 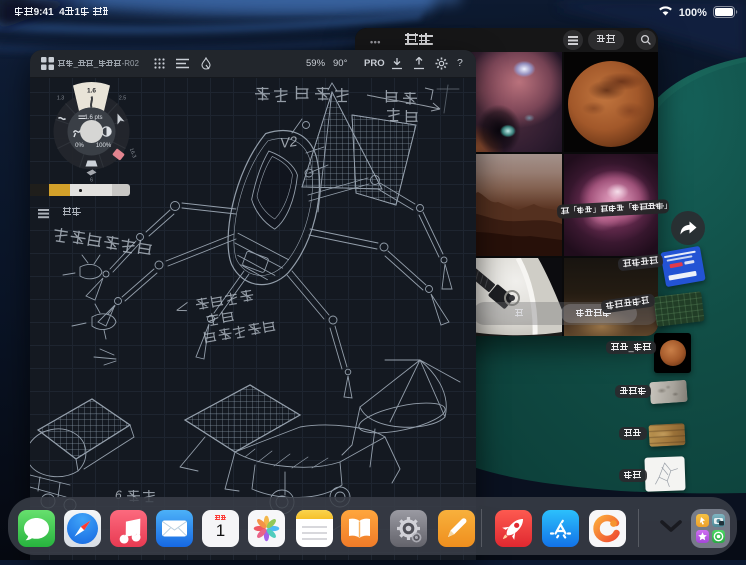 I want to click on svg-text: 0%, so click(x=79, y=146).